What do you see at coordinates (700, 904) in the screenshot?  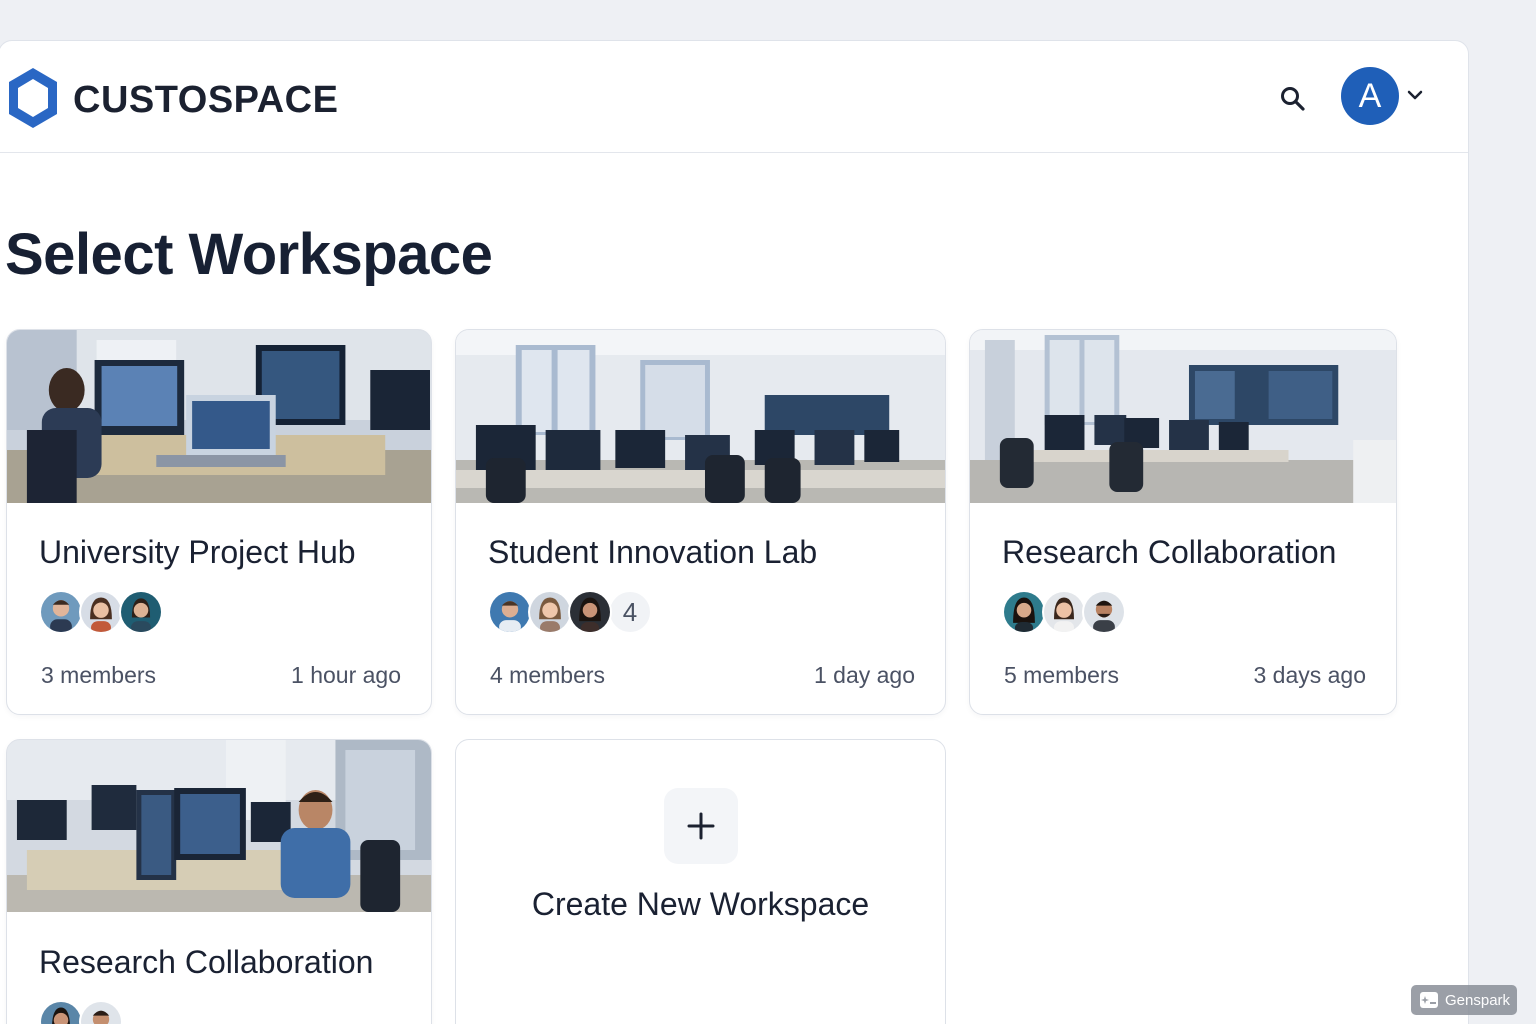 I see `create-workspace-label: Create New Workspace` at bounding box center [700, 904].